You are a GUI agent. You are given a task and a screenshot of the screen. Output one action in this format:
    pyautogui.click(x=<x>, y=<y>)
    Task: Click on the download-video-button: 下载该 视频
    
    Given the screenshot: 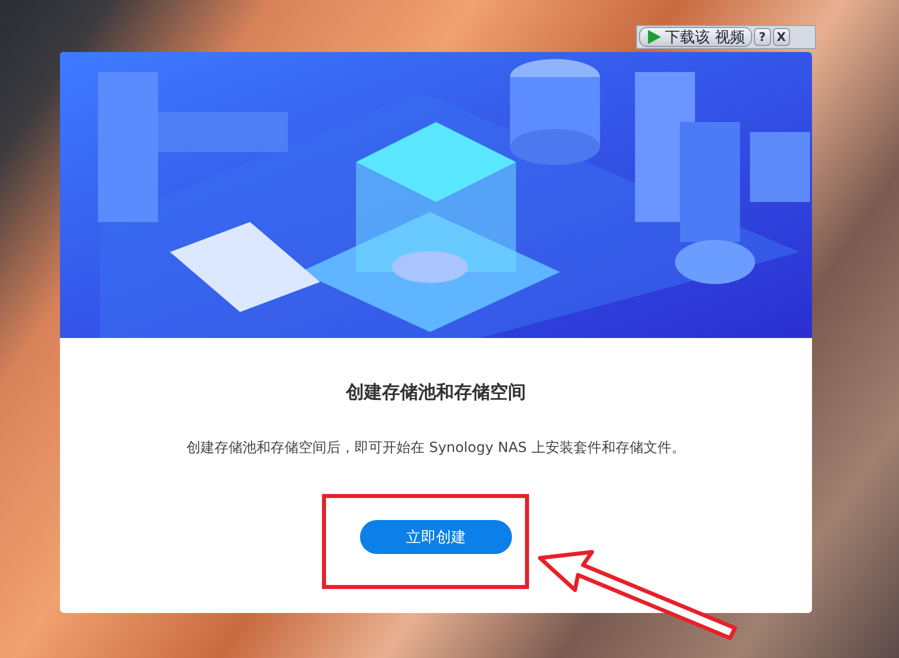 What is the action you would take?
    pyautogui.click(x=695, y=37)
    